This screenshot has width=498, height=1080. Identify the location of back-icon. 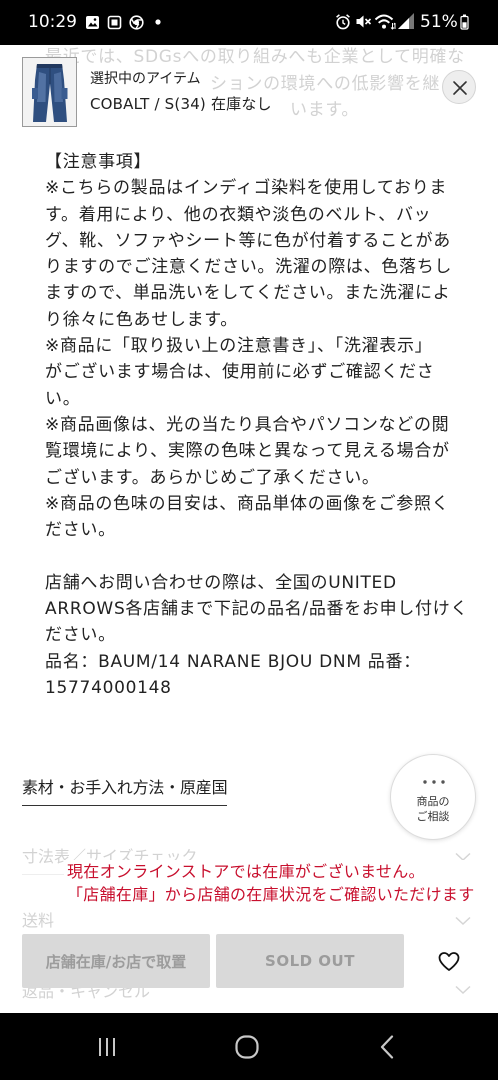
(387, 1046).